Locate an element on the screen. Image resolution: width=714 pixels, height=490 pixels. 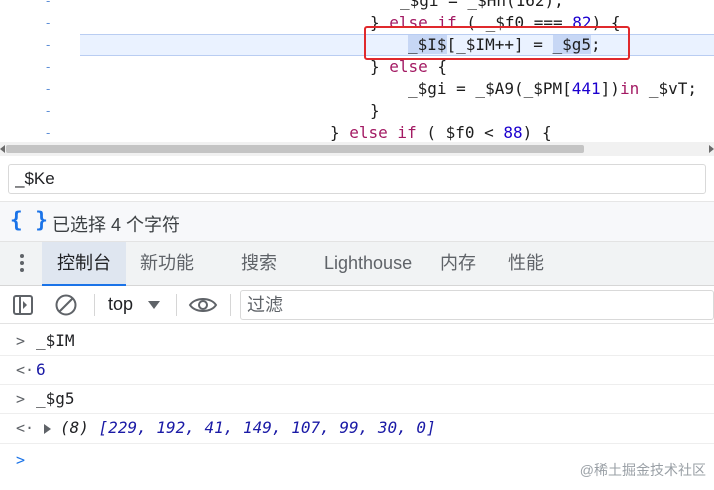
scroll-right-arrow-icon is located at coordinates (711, 149).